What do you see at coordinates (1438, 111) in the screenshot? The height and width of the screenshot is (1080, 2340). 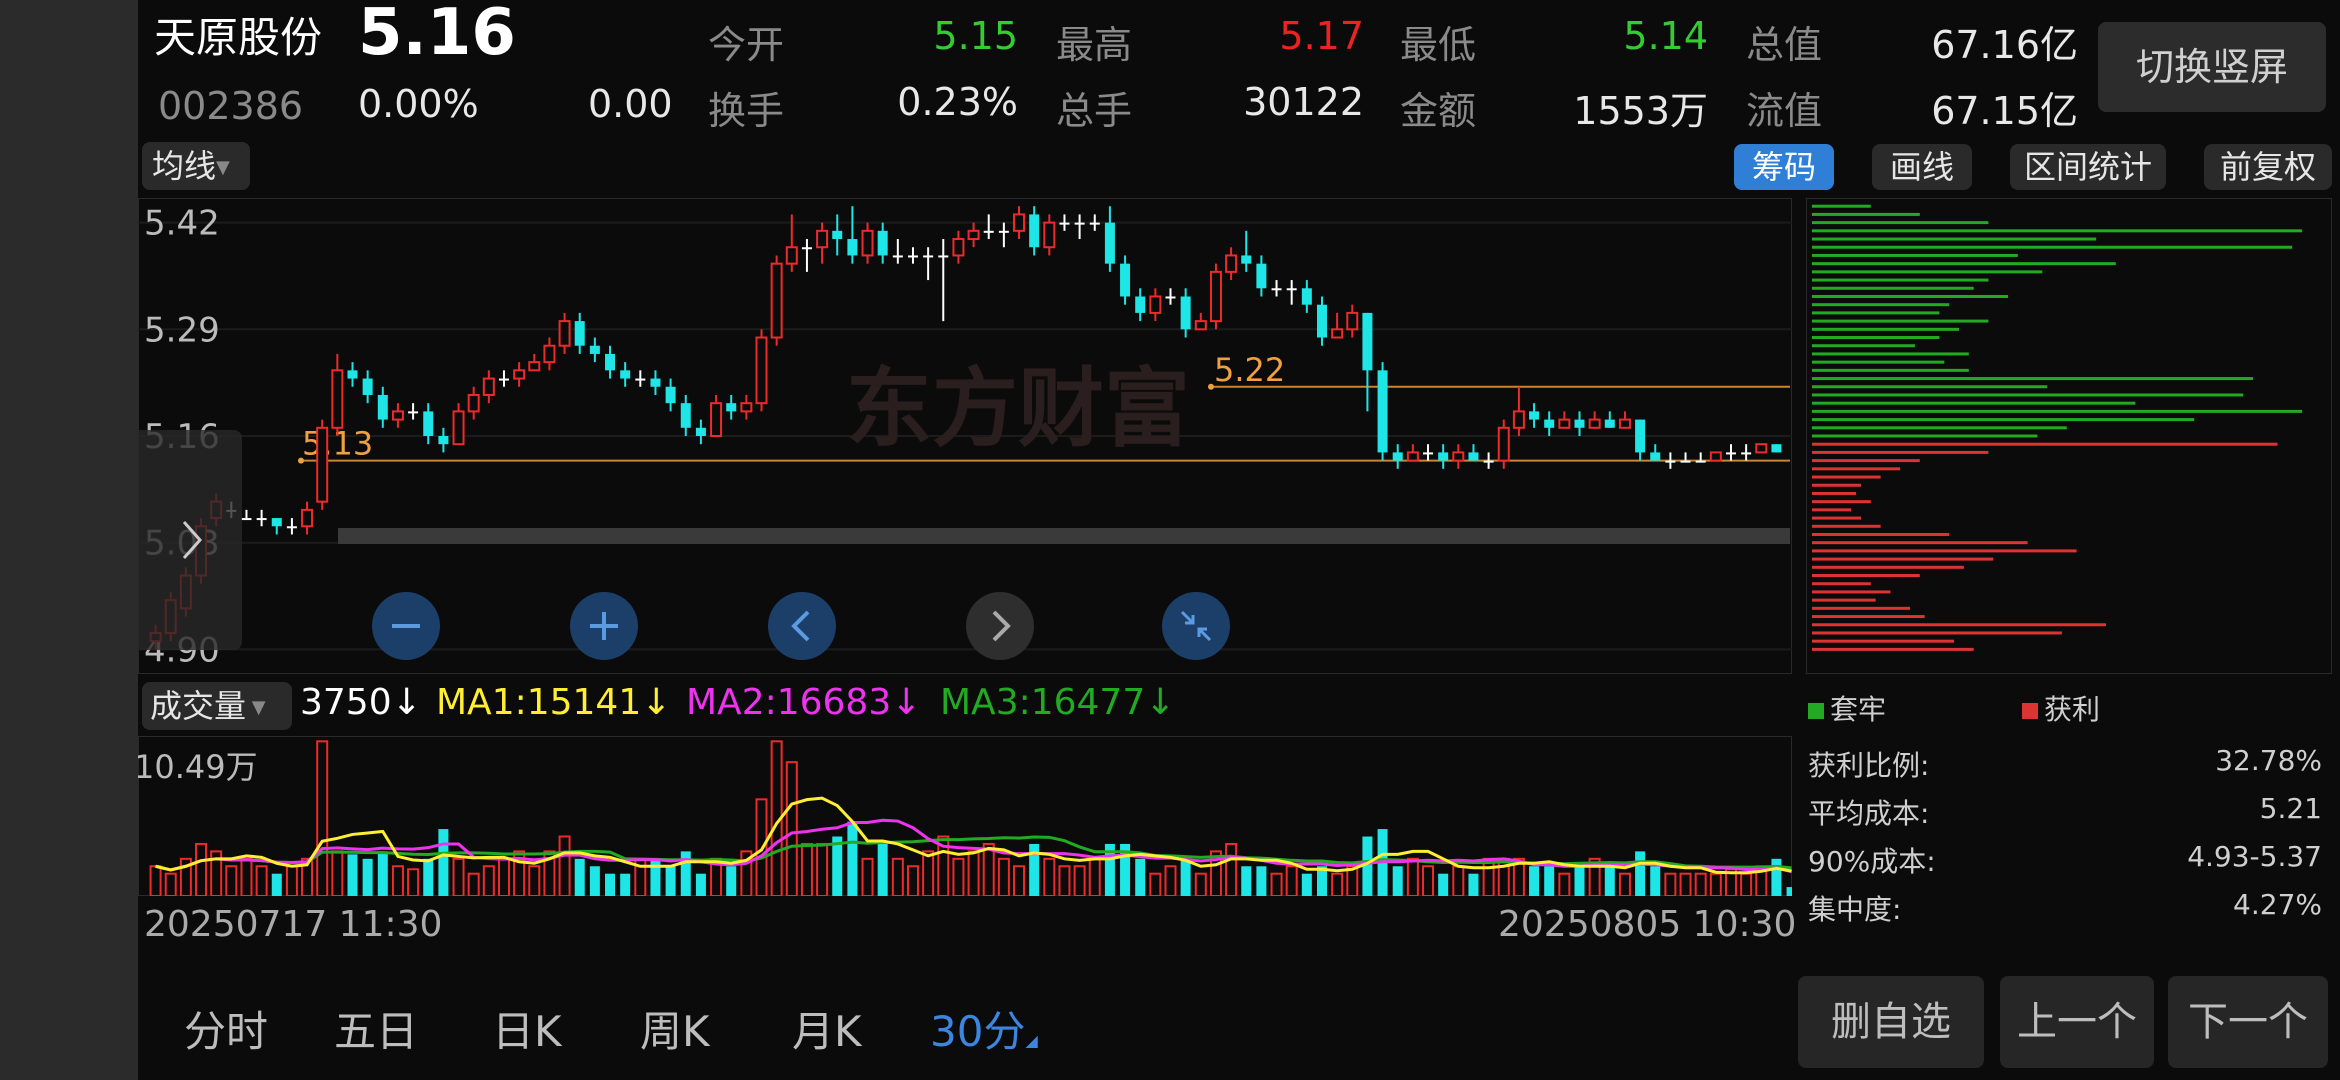 I see `quote-label-amount: 金额` at bounding box center [1438, 111].